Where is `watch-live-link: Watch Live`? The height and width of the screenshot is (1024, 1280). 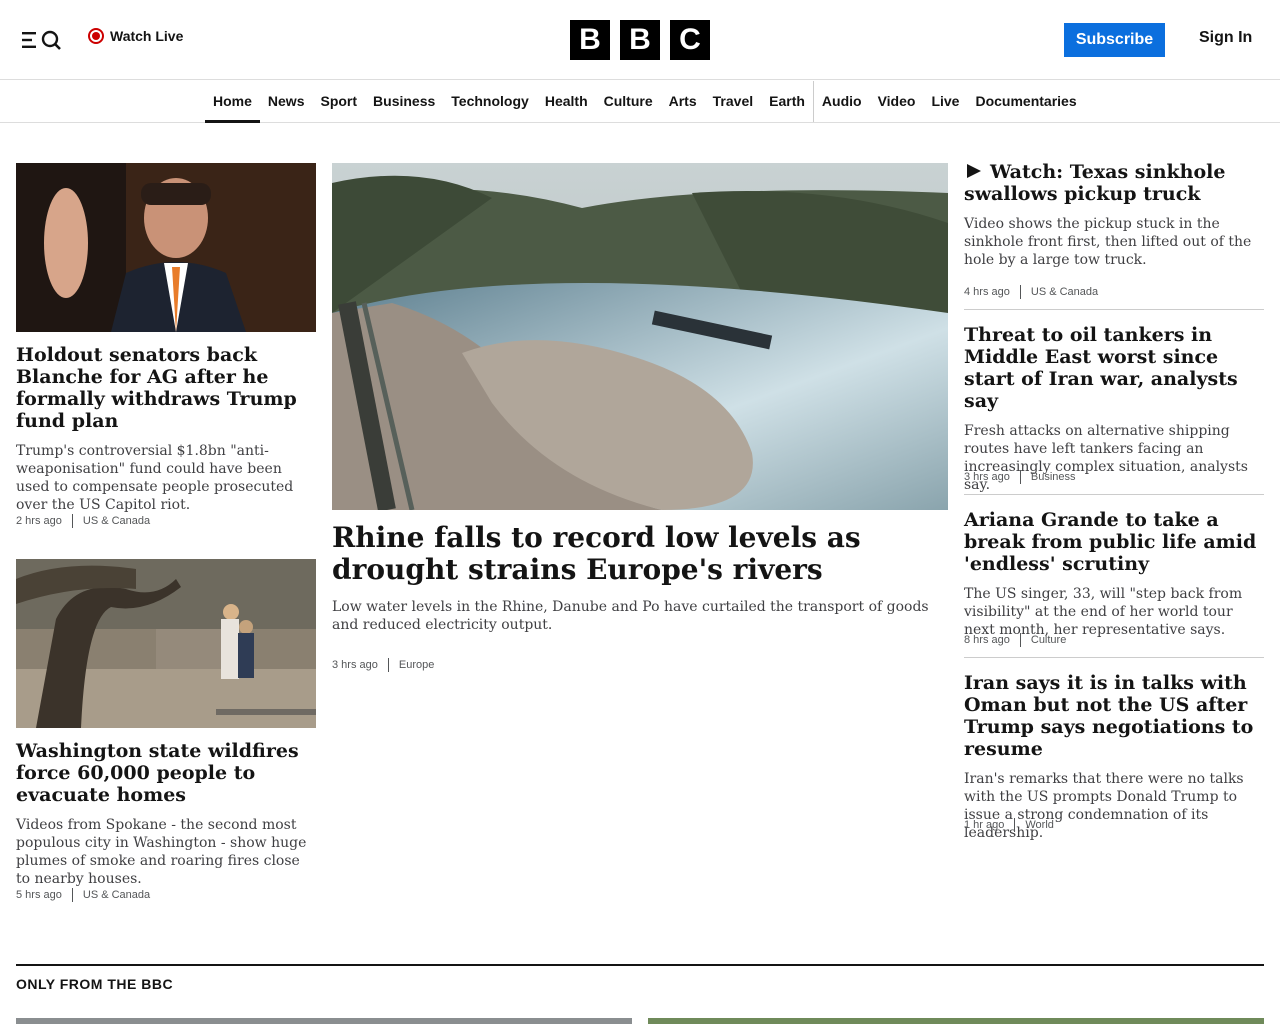
watch-live-link: Watch Live is located at coordinates (135, 36).